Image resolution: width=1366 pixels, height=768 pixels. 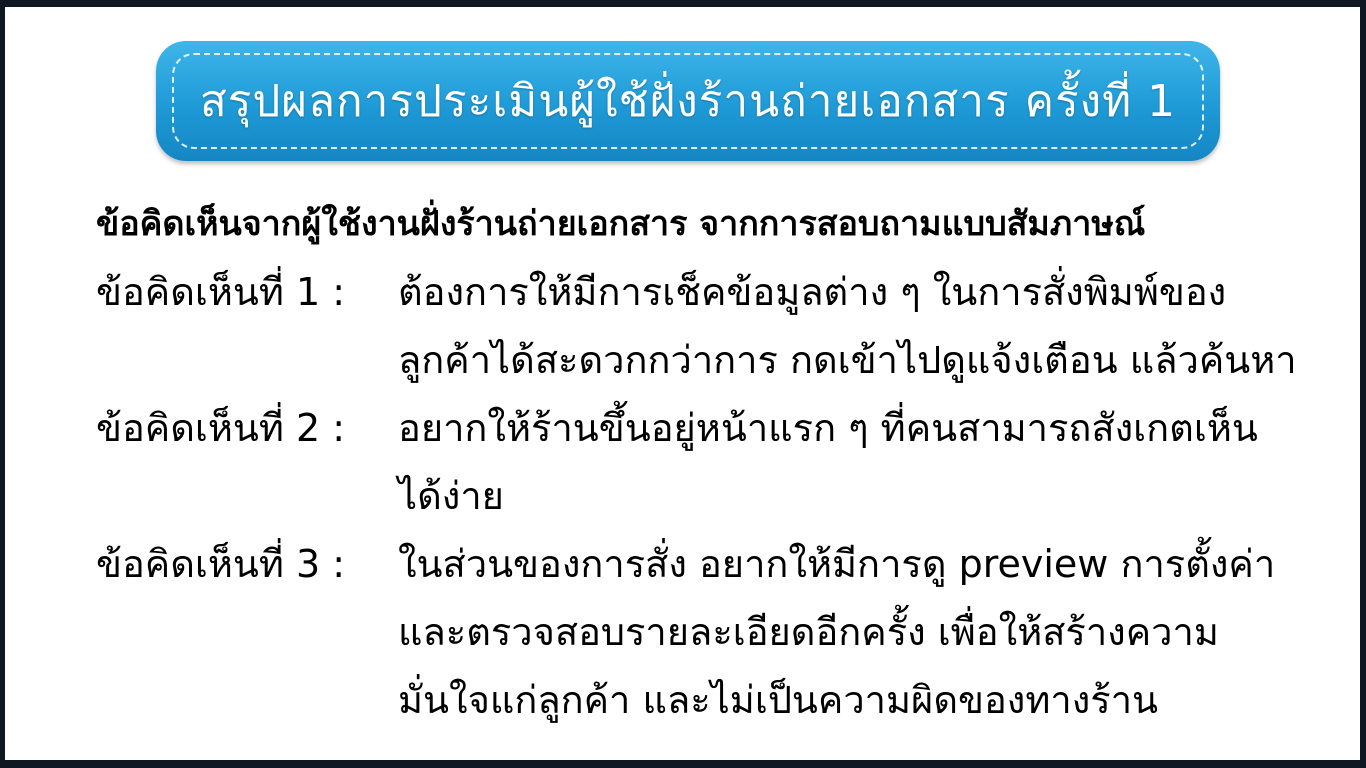 What do you see at coordinates (221, 292) in the screenshot?
I see `comment-1-label: ข้อคิดเห็นที่ 1 :` at bounding box center [221, 292].